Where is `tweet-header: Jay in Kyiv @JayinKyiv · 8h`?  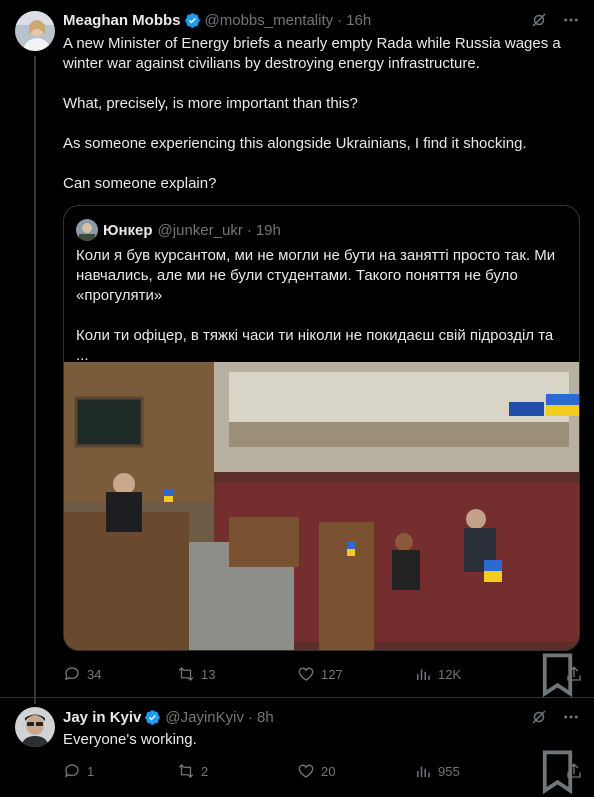 tweet-header: Jay in Kyiv @JayinKyiv · 8h is located at coordinates (168, 717).